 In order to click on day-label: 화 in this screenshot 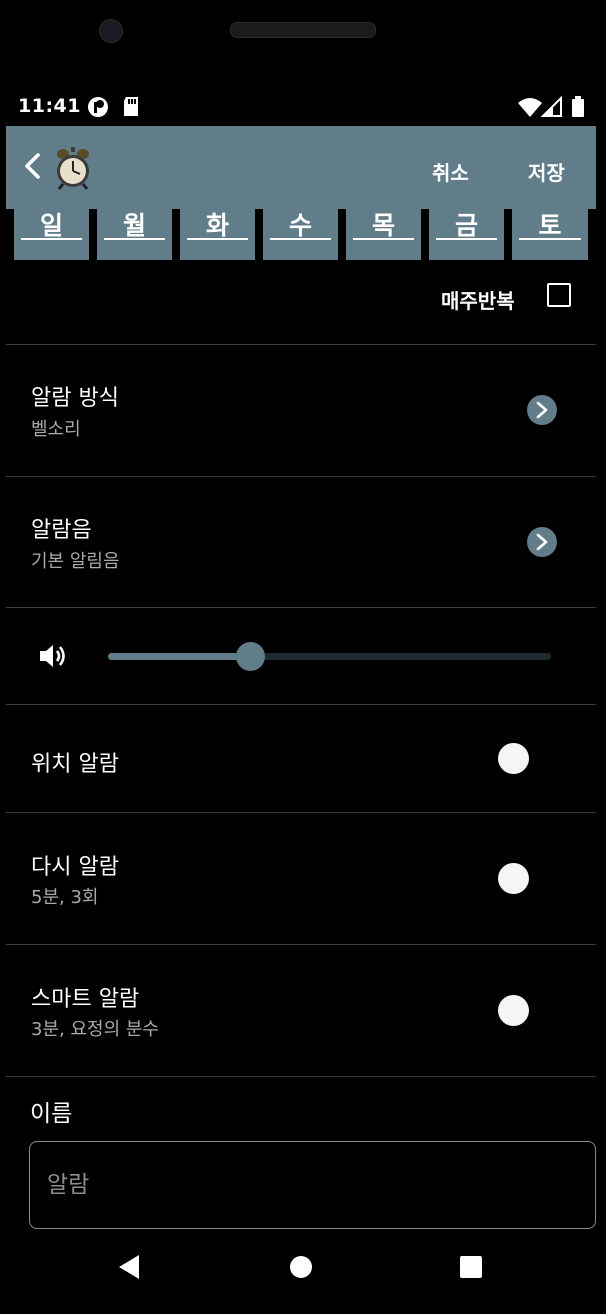, I will do `click(217, 225)`.